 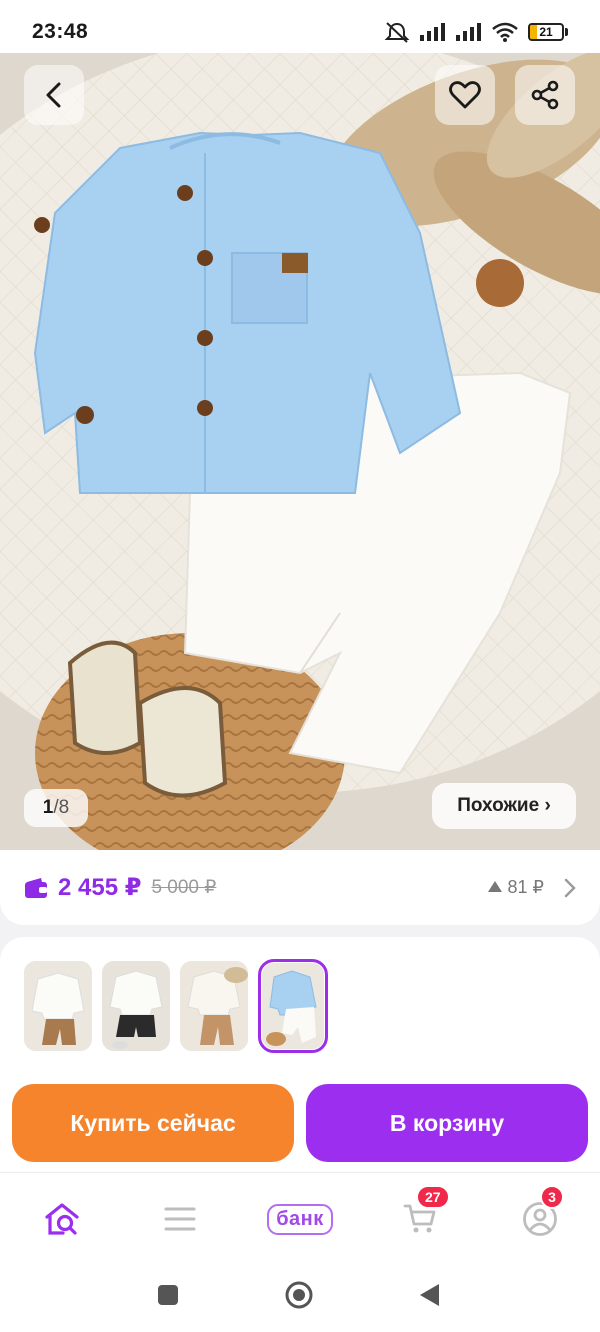 What do you see at coordinates (424, 1212) in the screenshot?
I see `nav-cart: 27` at bounding box center [424, 1212].